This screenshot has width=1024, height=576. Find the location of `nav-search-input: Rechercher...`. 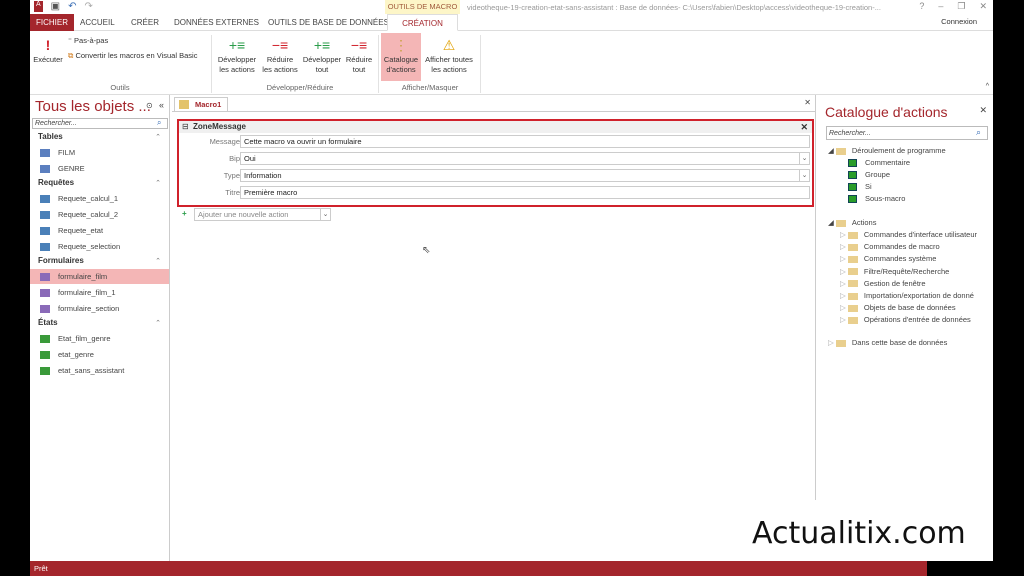

nav-search-input: Rechercher... is located at coordinates (100, 123).